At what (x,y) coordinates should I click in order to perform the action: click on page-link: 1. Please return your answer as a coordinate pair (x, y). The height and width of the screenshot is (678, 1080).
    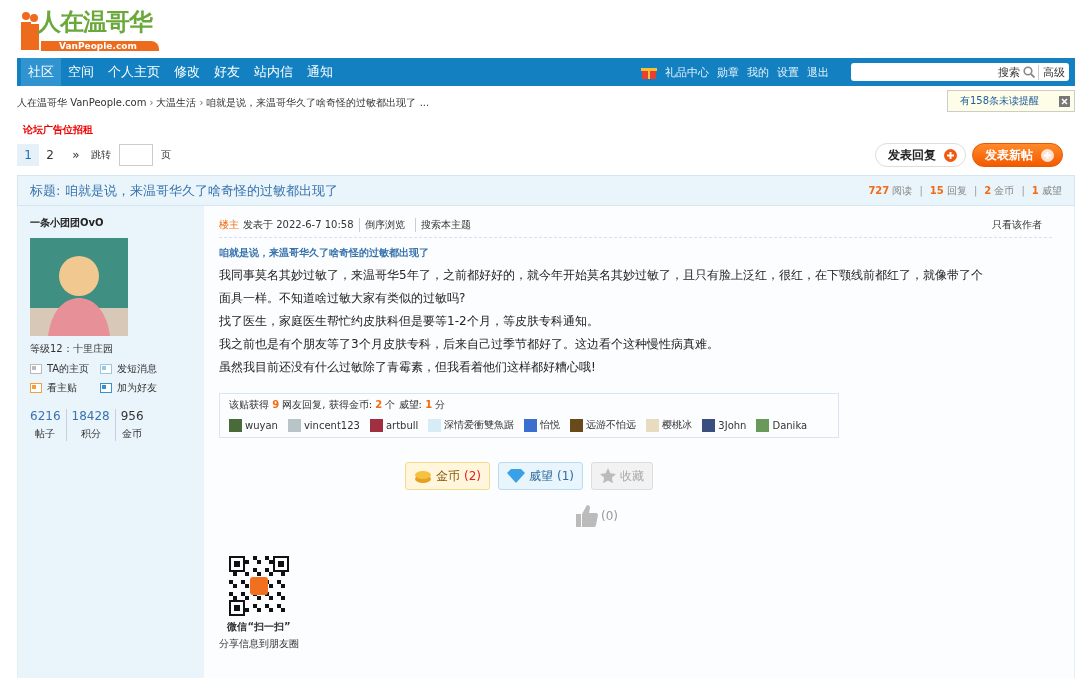
    Looking at the image, I should click on (28, 155).